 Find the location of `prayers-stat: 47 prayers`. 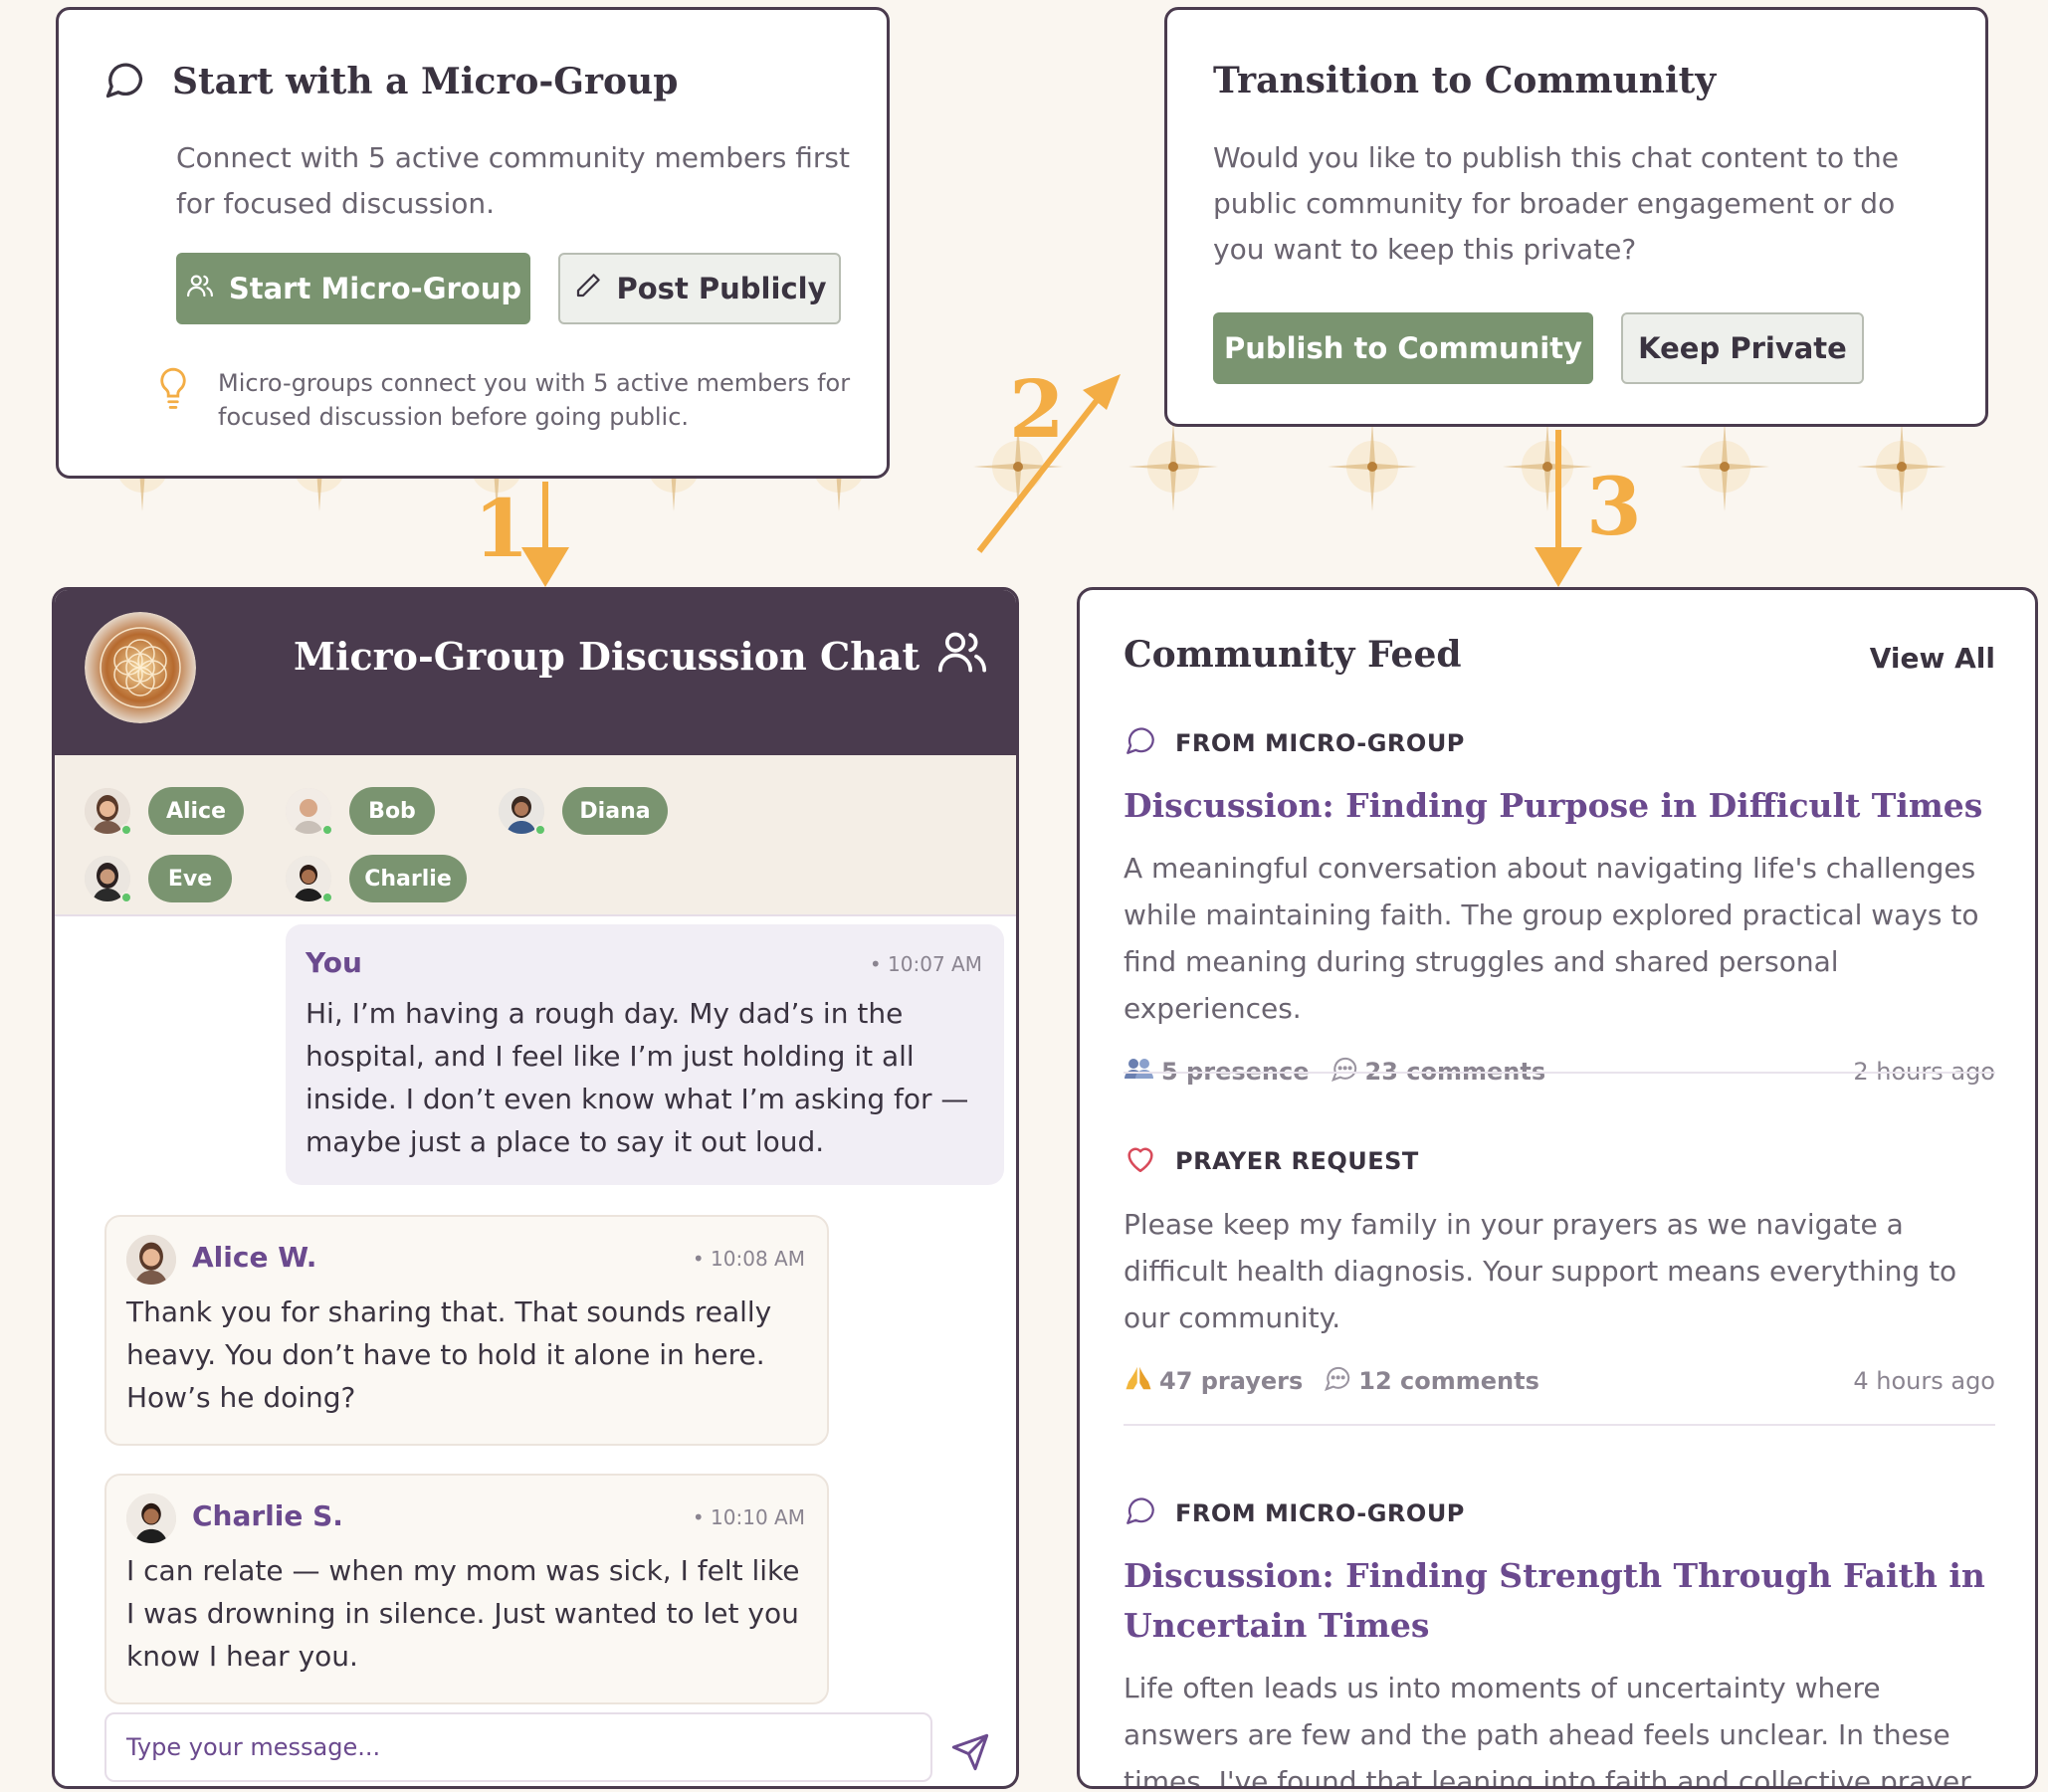

prayers-stat: 47 prayers is located at coordinates (1213, 1381).